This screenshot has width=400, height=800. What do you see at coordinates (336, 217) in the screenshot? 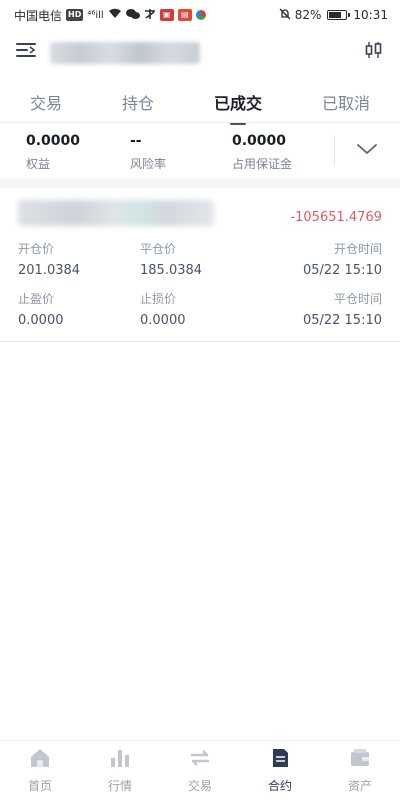
I see `order-pnl: -105651.4769` at bounding box center [336, 217].